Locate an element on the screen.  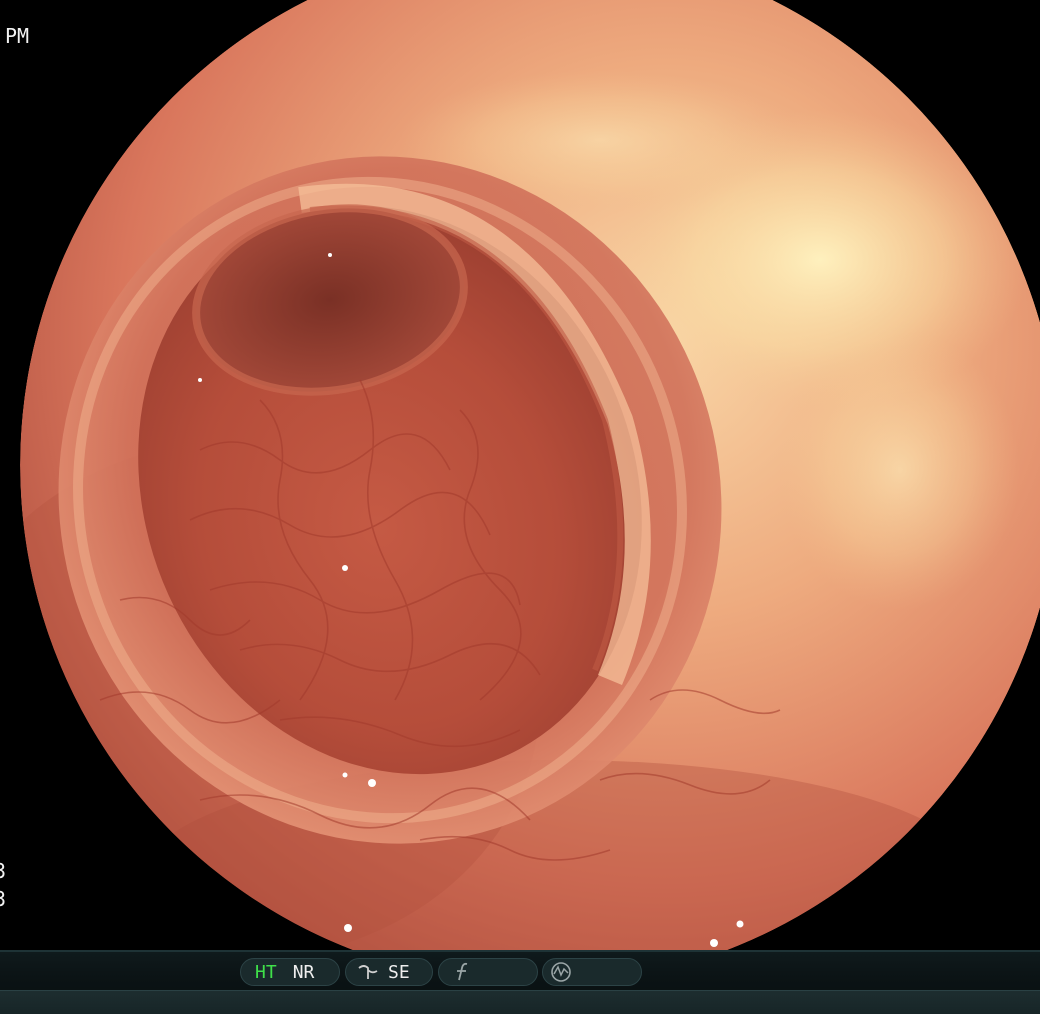
function-indicator is located at coordinates (488, 972).